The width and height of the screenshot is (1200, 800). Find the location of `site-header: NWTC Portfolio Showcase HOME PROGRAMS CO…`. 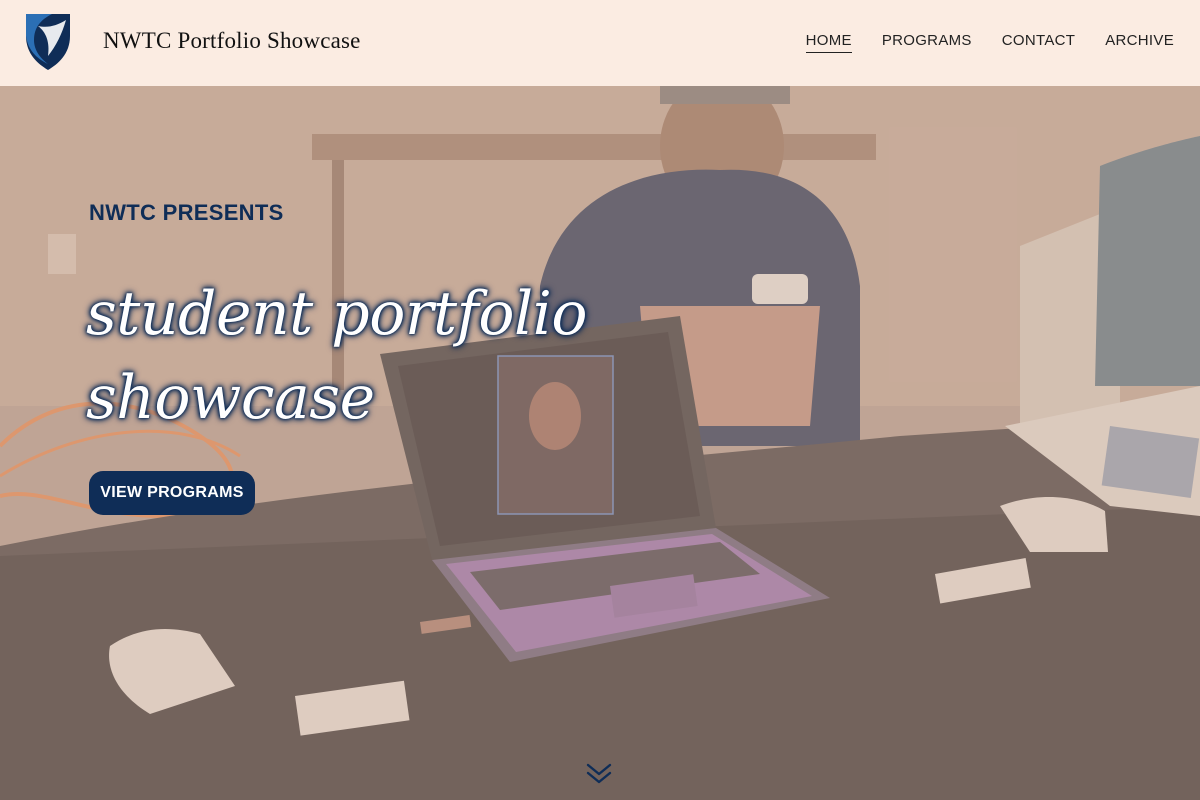

site-header: NWTC Portfolio Showcase HOME PROGRAMS CO… is located at coordinates (600, 43).